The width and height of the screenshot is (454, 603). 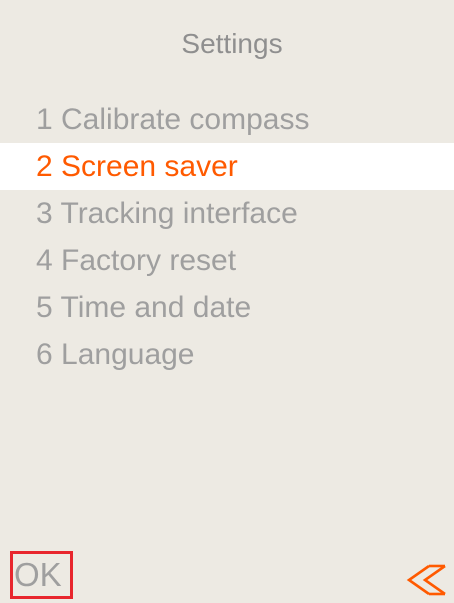 What do you see at coordinates (232, 43) in the screenshot?
I see `page-title: Settings` at bounding box center [232, 43].